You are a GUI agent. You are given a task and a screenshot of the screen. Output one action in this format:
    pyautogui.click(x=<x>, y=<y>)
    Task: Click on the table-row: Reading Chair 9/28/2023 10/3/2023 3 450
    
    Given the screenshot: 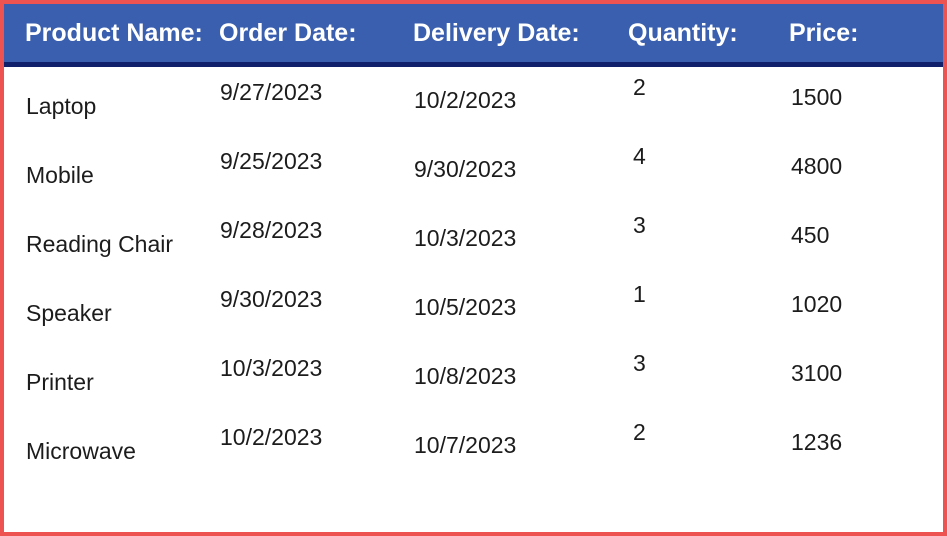 What is the action you would take?
    pyautogui.click(x=473, y=239)
    